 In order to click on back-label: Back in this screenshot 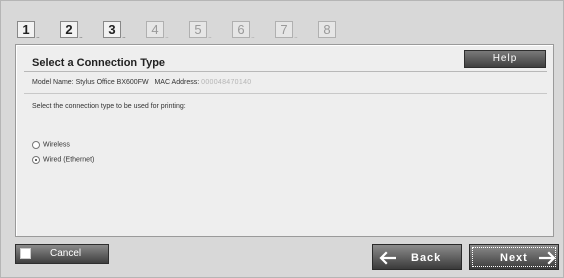, I will do `click(426, 258)`.